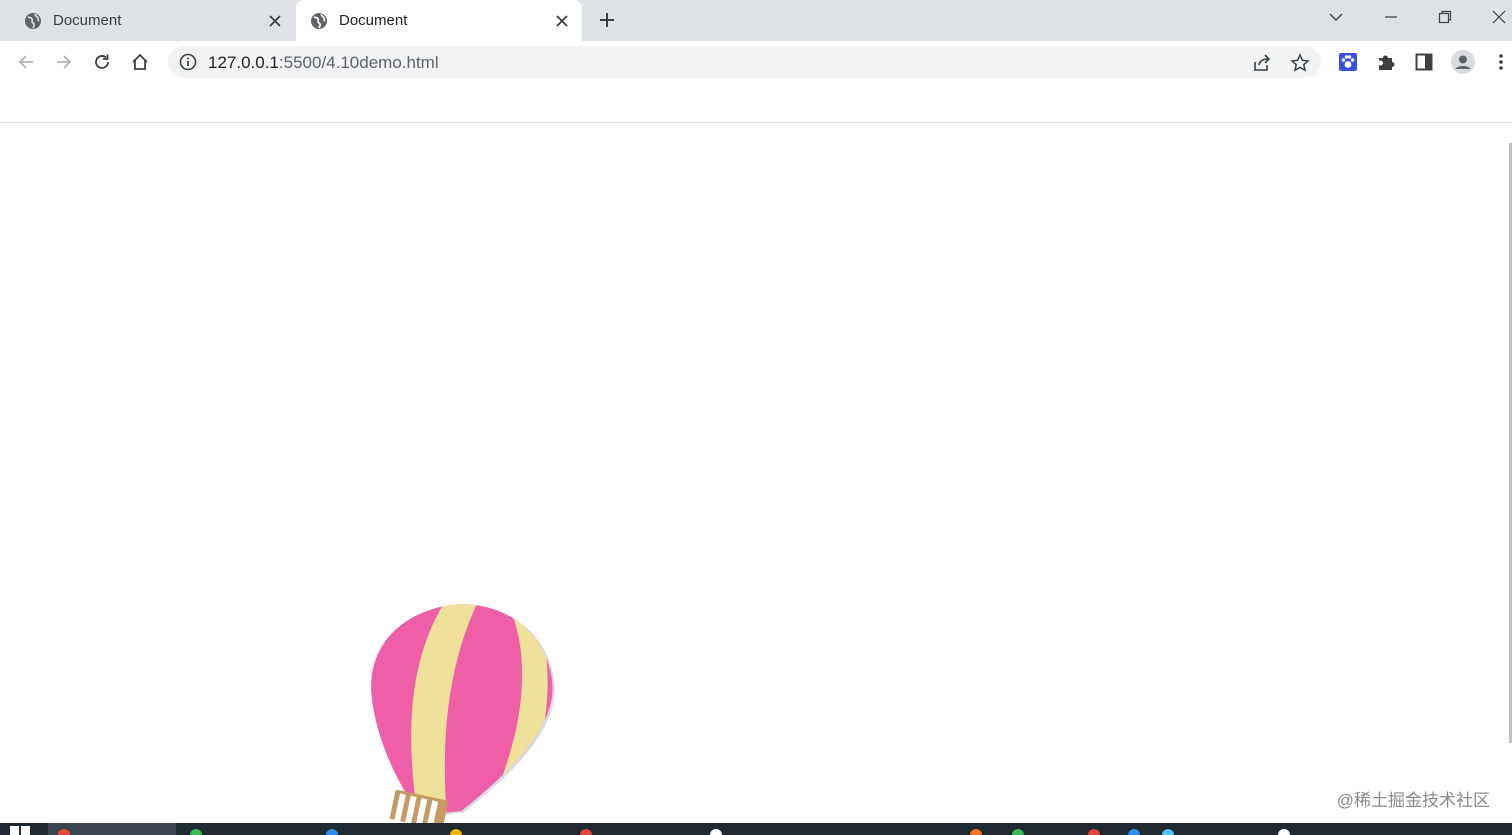 The height and width of the screenshot is (835, 1512). I want to click on arrow-right-icon, so click(64, 62).